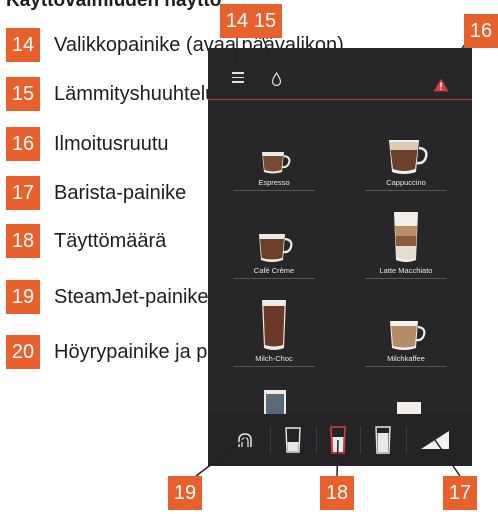 The image size is (498, 514). What do you see at coordinates (337, 493) in the screenshot?
I see `callout-18: 18` at bounding box center [337, 493].